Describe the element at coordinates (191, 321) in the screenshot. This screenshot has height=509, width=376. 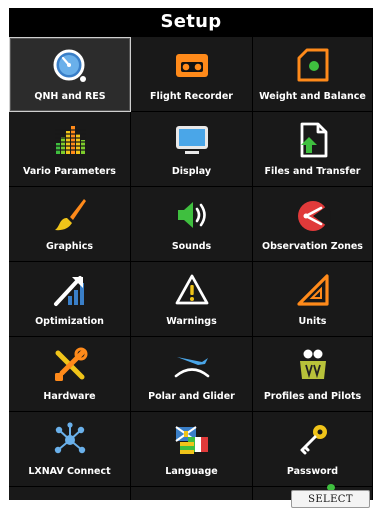
I see `tile-label: Warnings` at that location.